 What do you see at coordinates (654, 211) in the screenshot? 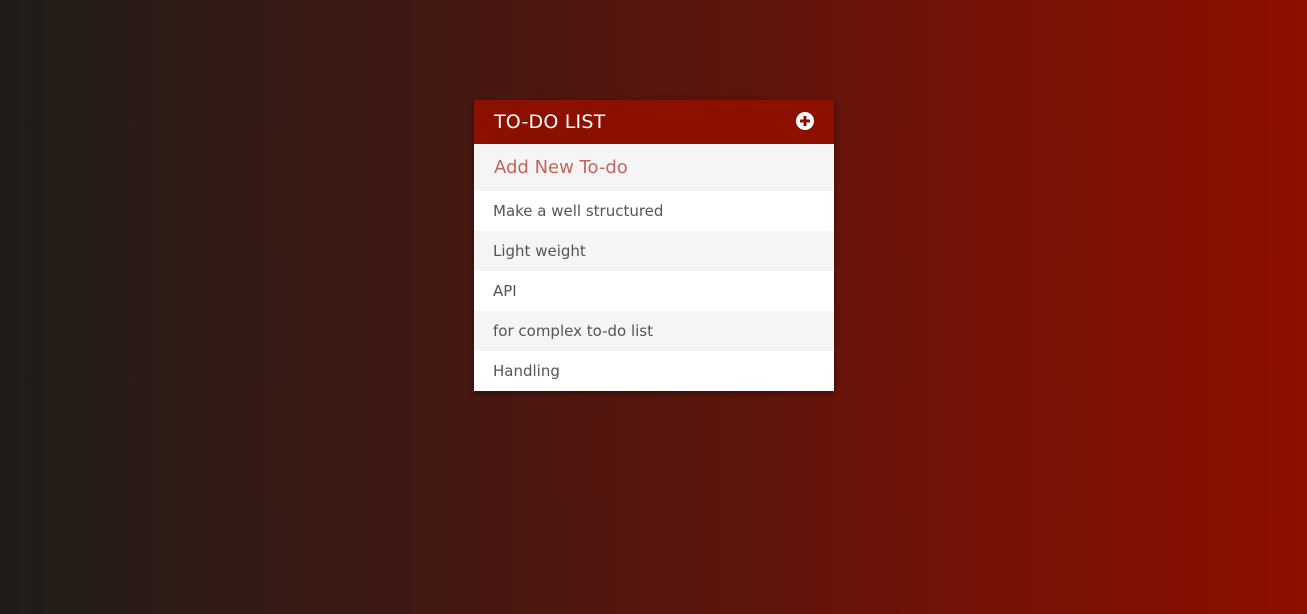
I see `todo-item: Make a well structured` at bounding box center [654, 211].